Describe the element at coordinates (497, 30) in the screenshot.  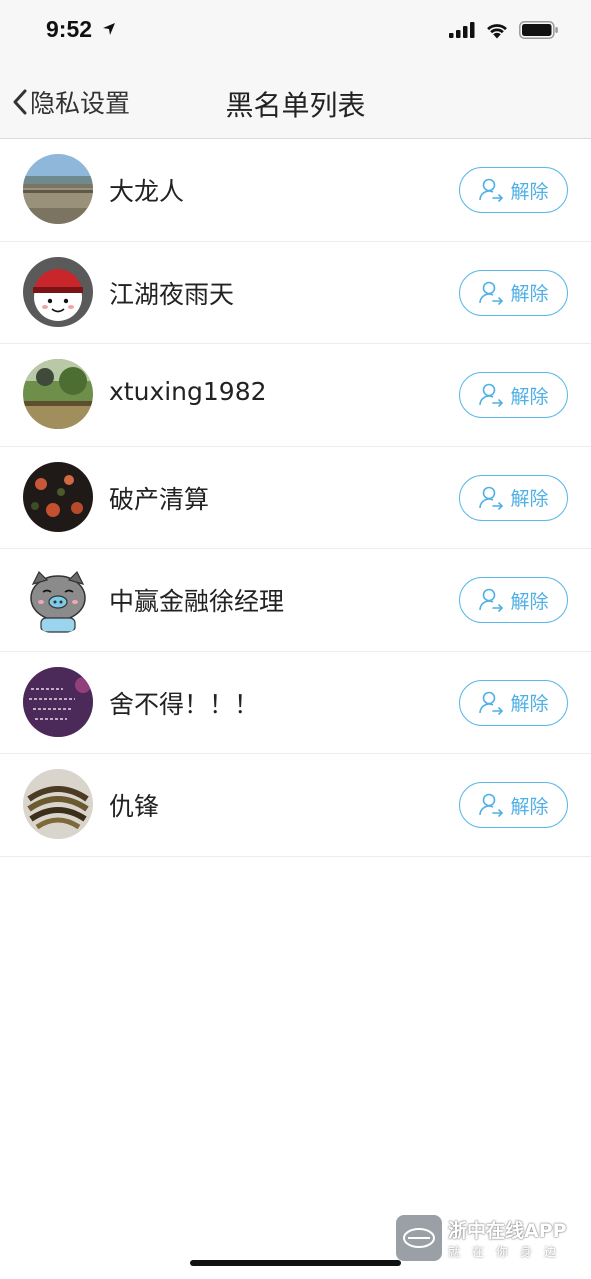
I see `wifi-icon` at that location.